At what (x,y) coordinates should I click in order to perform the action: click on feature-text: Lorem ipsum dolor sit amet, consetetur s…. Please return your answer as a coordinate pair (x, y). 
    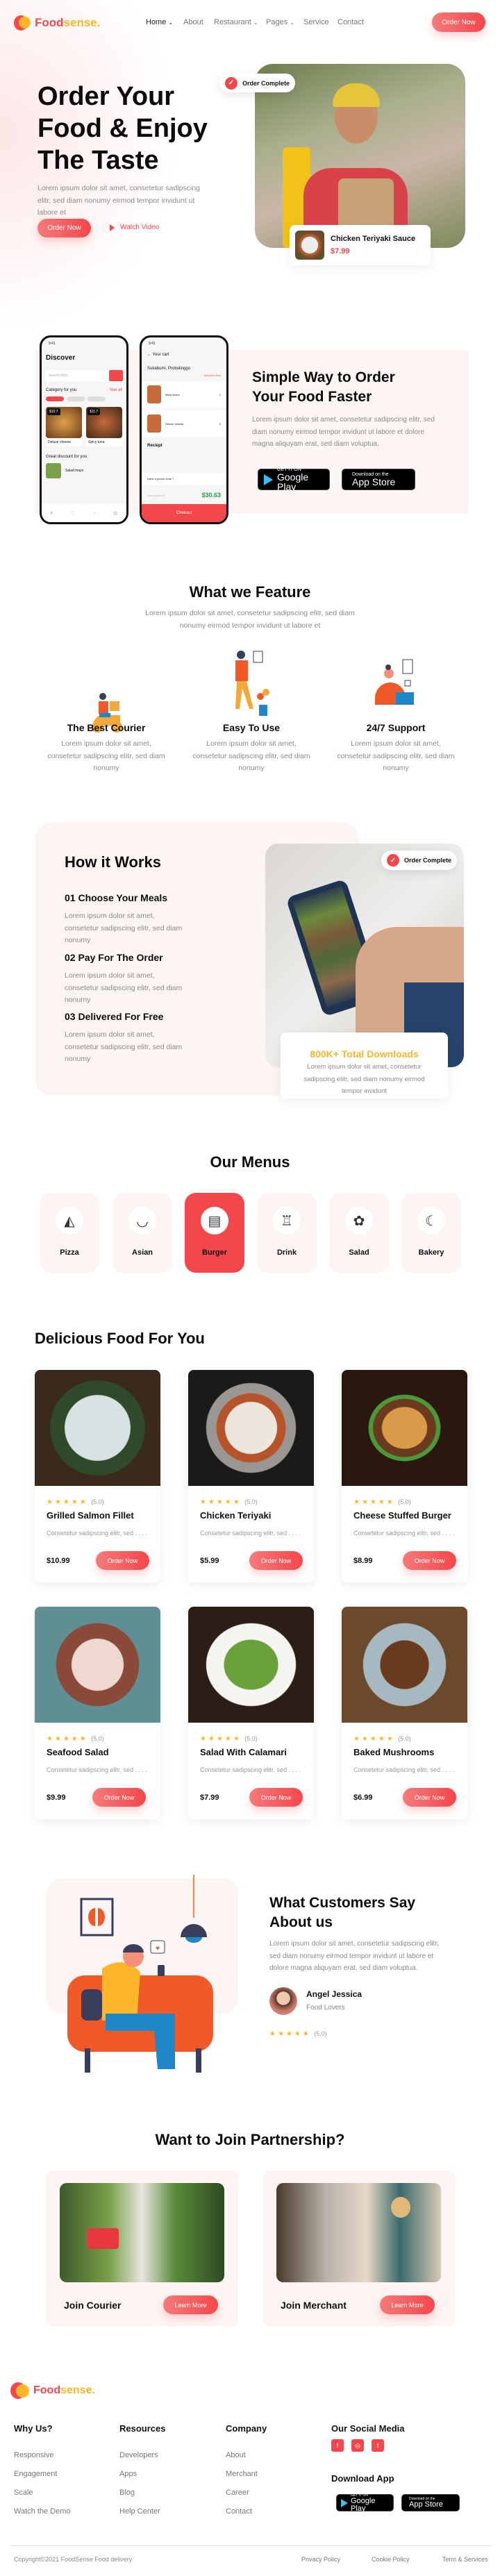
    Looking at the image, I should click on (251, 755).